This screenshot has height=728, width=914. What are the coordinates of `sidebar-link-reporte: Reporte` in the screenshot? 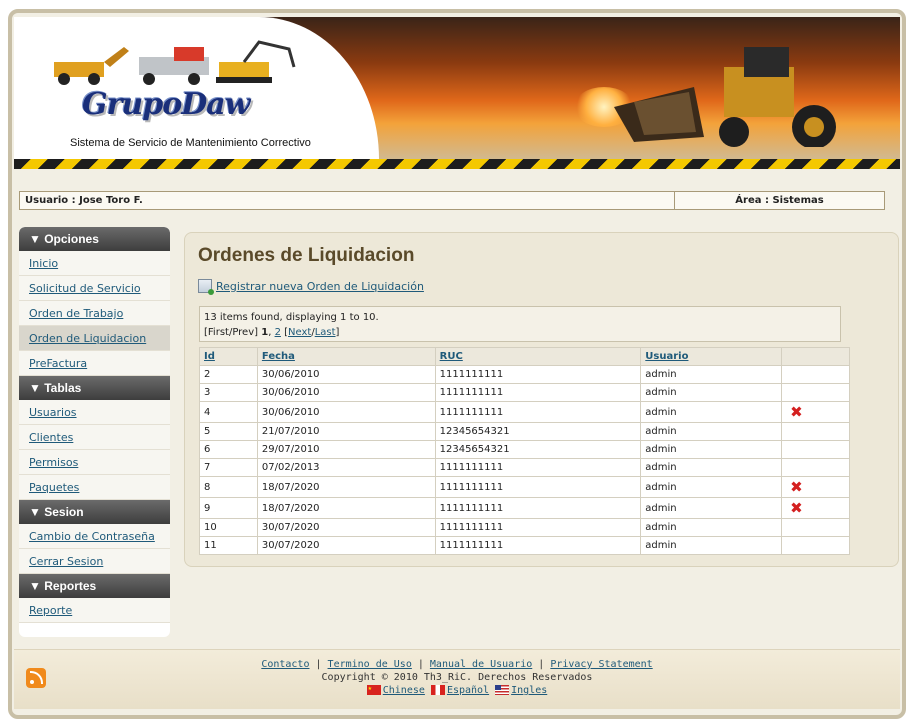 It's located at (50, 610).